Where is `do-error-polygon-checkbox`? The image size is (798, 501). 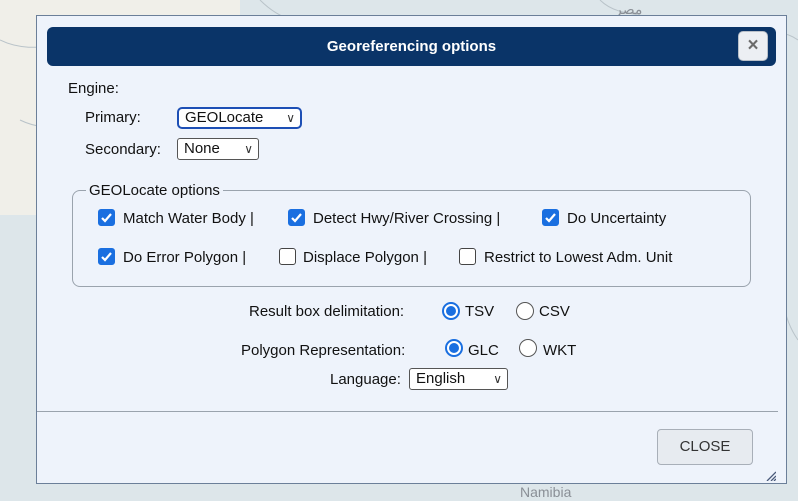
do-error-polygon-checkbox is located at coordinates (106, 256).